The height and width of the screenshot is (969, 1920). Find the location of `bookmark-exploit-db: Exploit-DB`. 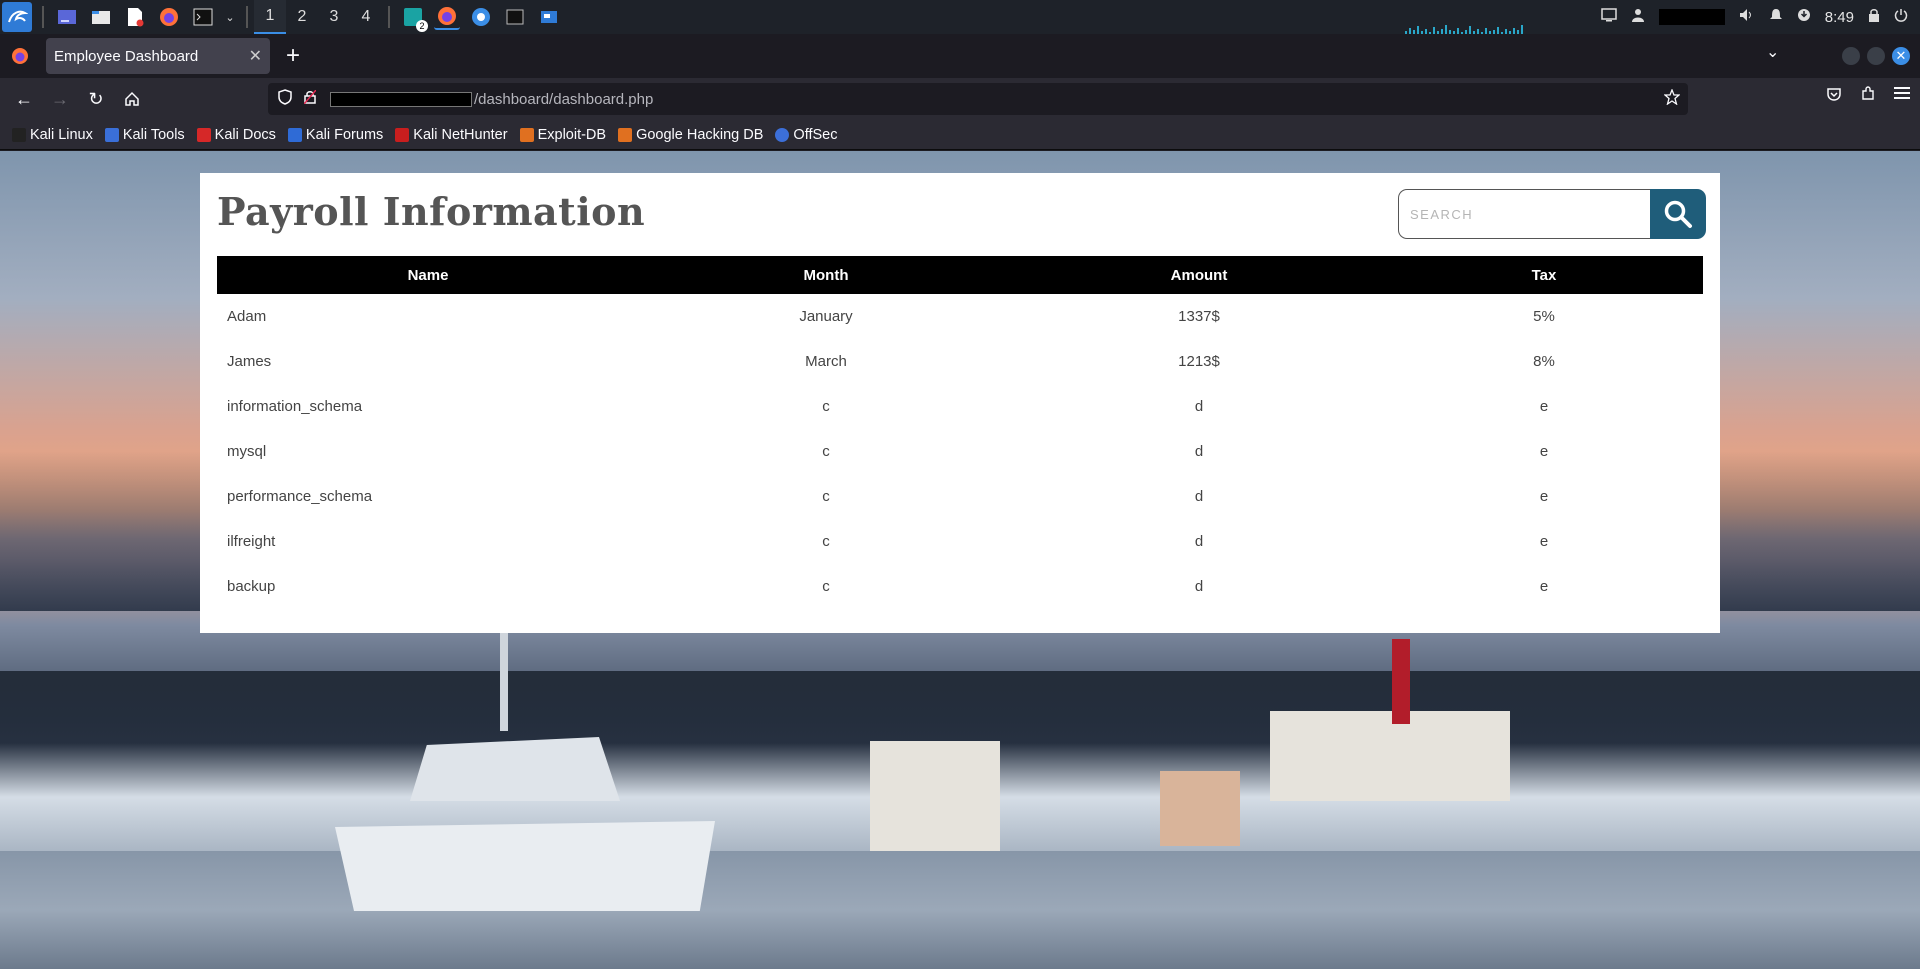

bookmark-exploit-db: Exploit-DB is located at coordinates (562, 135).